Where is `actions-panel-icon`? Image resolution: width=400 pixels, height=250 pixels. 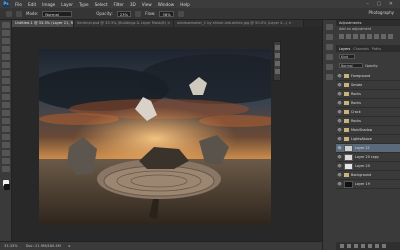 actions-panel-icon is located at coordinates (329, 77).